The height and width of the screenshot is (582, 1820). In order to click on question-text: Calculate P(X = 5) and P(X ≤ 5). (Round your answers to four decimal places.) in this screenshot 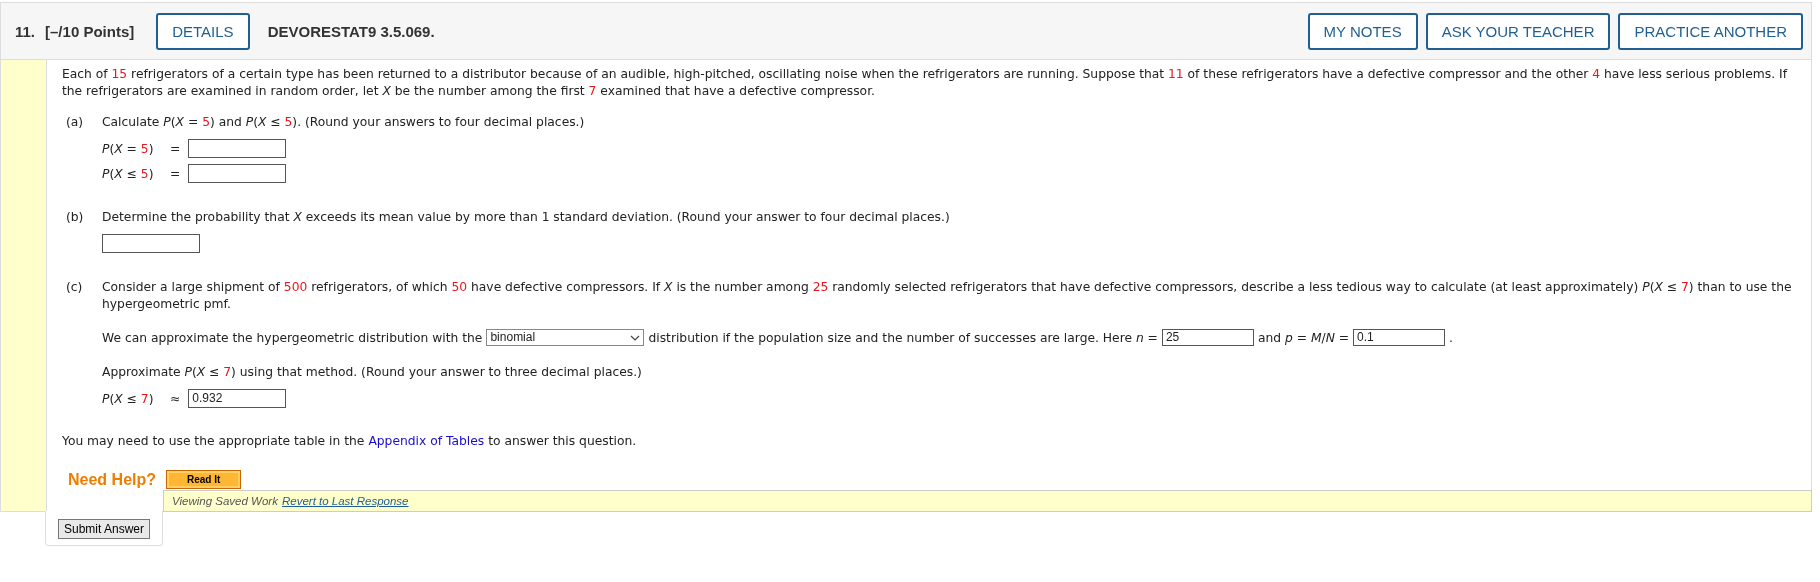, I will do `click(343, 122)`.